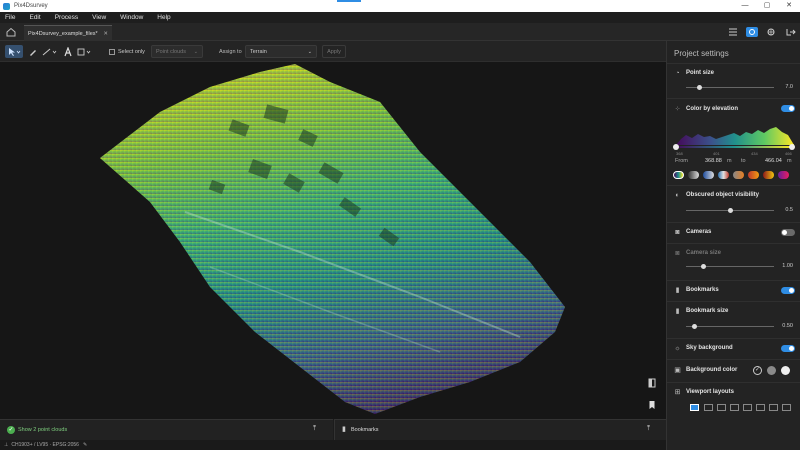 This screenshot has width=800, height=450. I want to click on elevation-range-track, so click(734, 147).